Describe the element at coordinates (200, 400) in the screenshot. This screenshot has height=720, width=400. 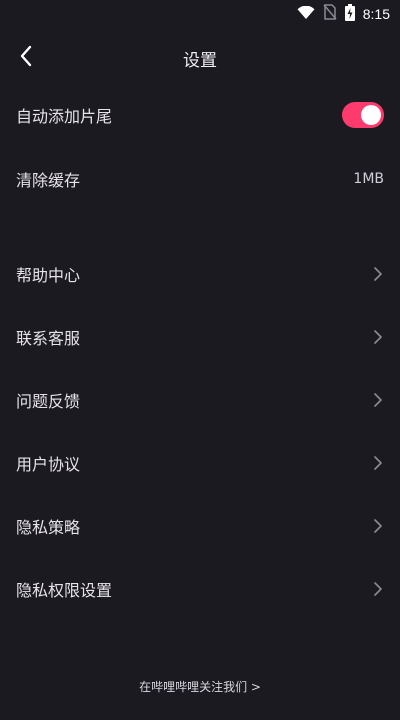
I see `menu-item-feedback: 问题反馈` at that location.